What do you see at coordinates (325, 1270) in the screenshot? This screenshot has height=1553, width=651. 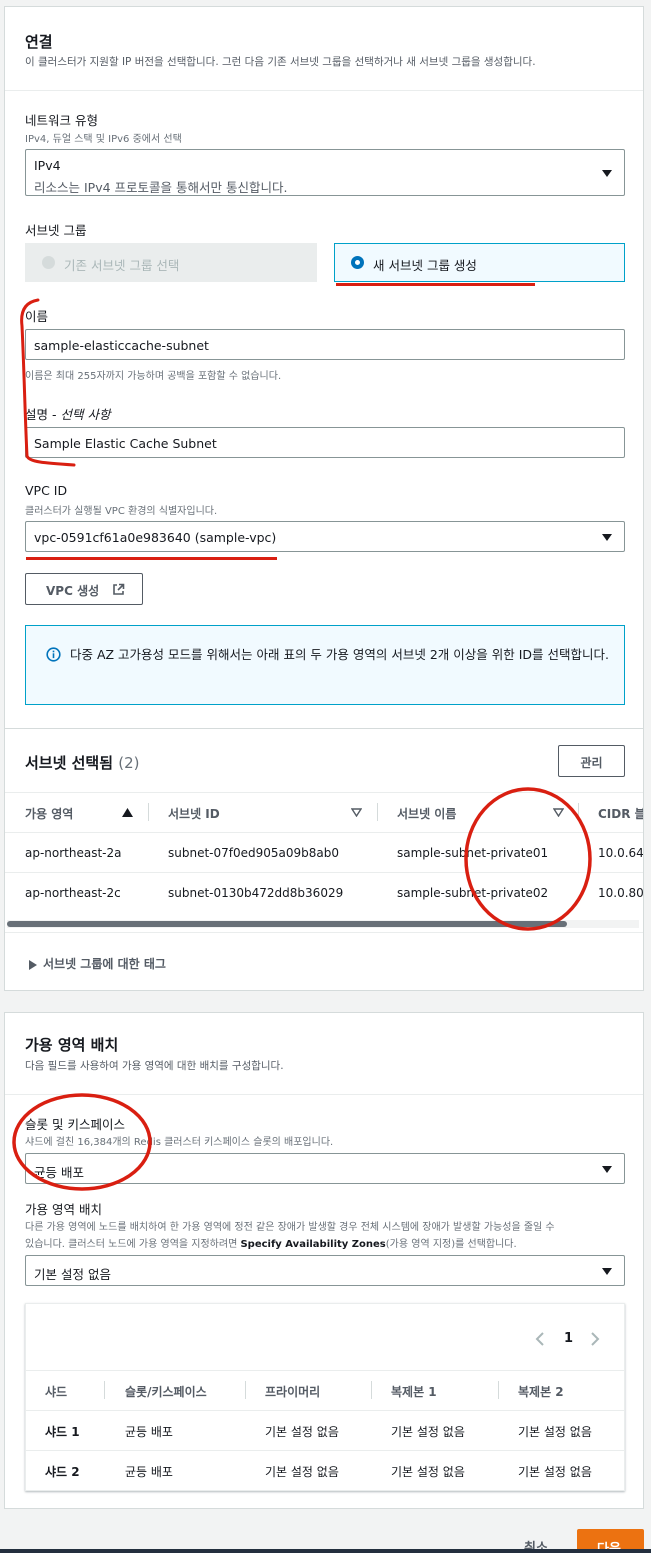 I see `az-placement-select: 기본 설정 없음` at bounding box center [325, 1270].